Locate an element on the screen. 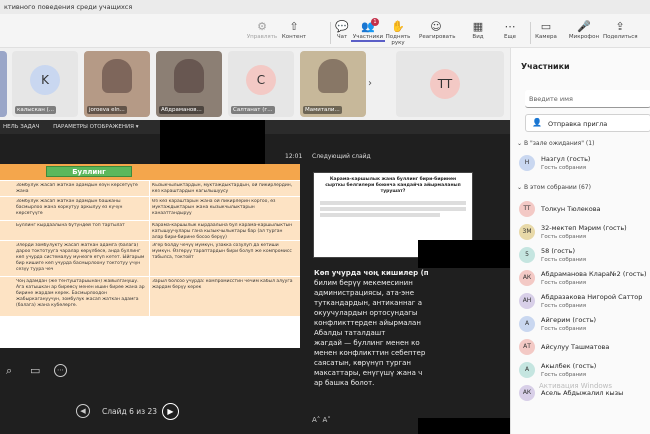  notes-line: Абалды таталдашт is located at coordinates (350, 333).